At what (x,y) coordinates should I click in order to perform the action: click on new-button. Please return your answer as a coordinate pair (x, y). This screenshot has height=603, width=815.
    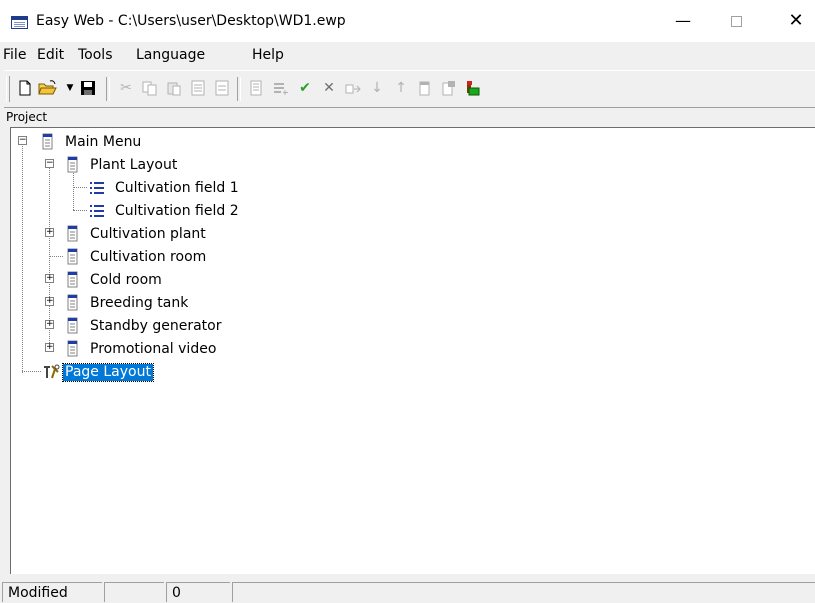
    Looking at the image, I should click on (25, 88).